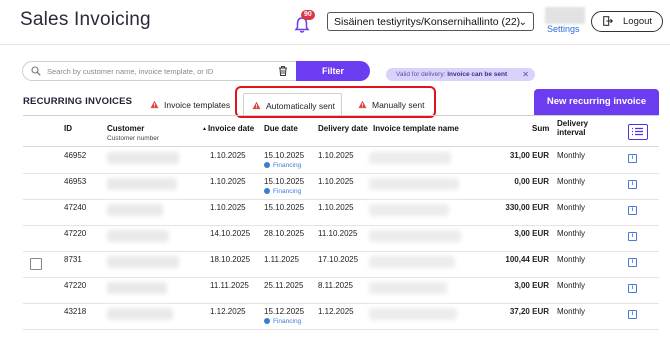  Describe the element at coordinates (422, 74) in the screenshot. I see `chip-prefix: Valid for delivery:` at that location.